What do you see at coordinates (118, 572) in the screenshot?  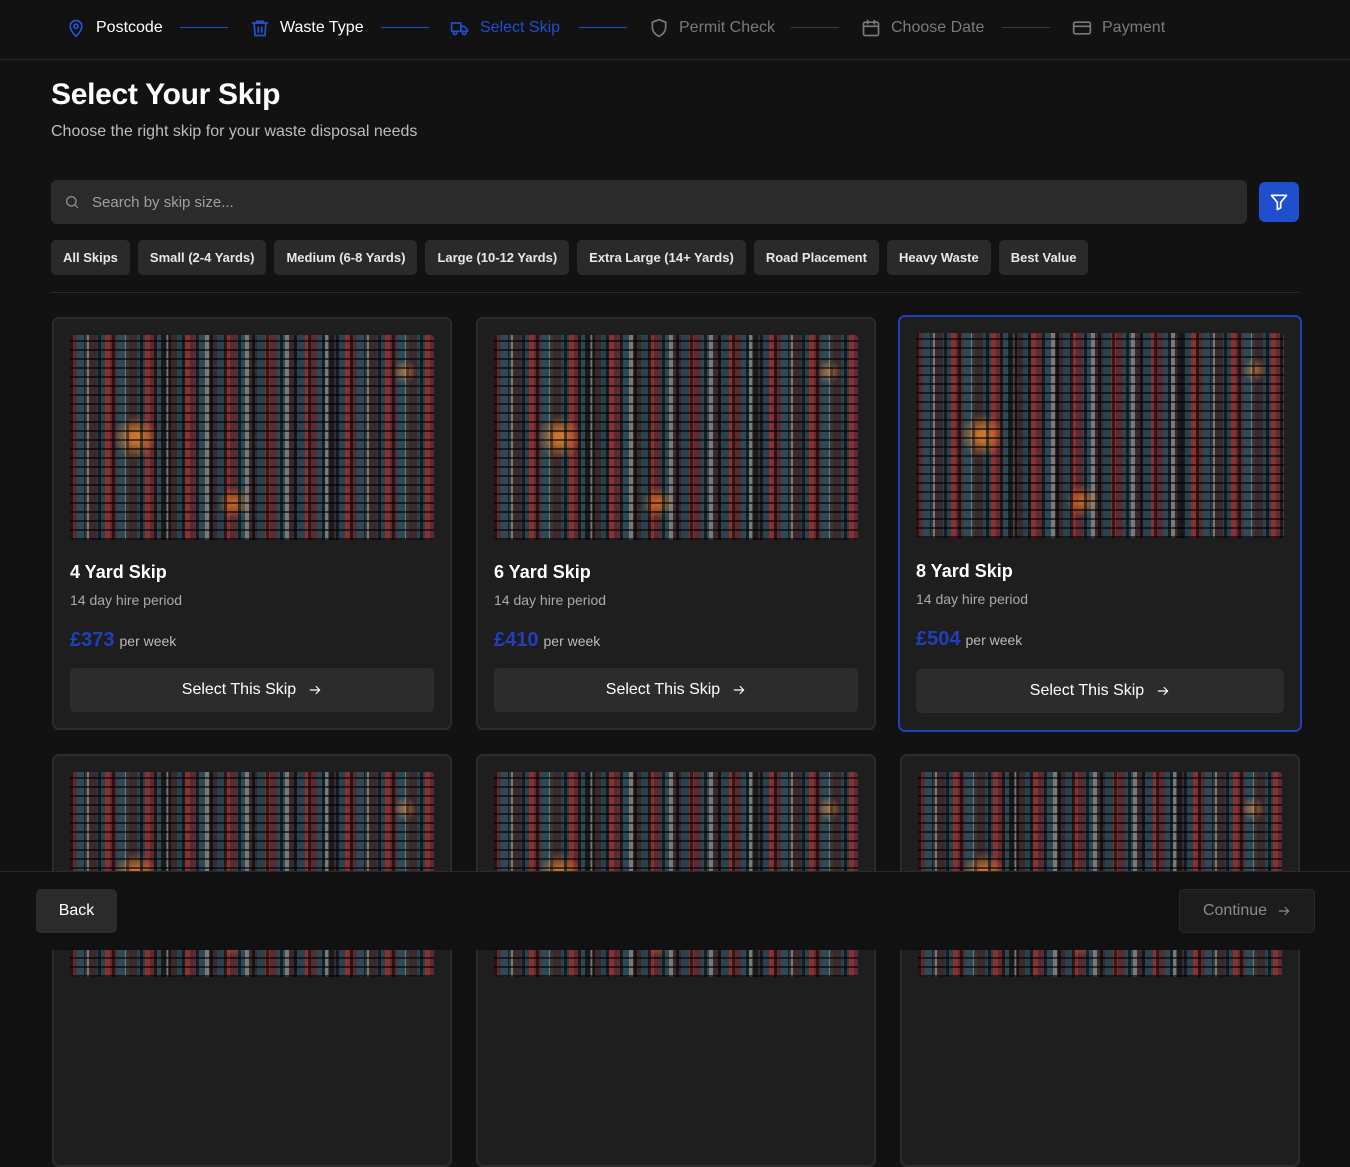 I see `skip-name: 4 Yard Skip` at bounding box center [118, 572].